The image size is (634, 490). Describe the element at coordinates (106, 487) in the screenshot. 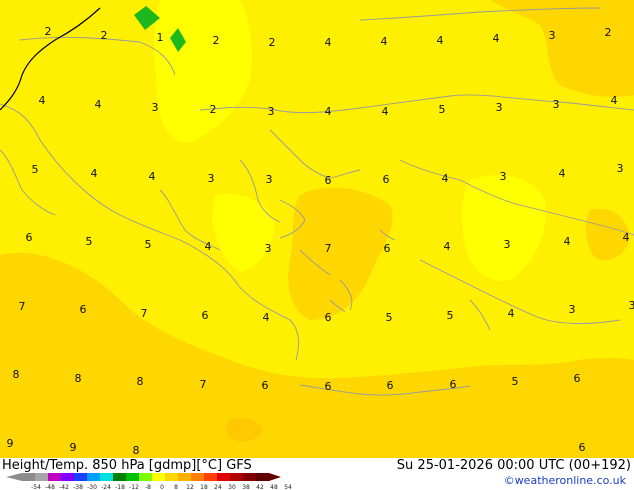

I see `scale-tick-label: -24` at that location.